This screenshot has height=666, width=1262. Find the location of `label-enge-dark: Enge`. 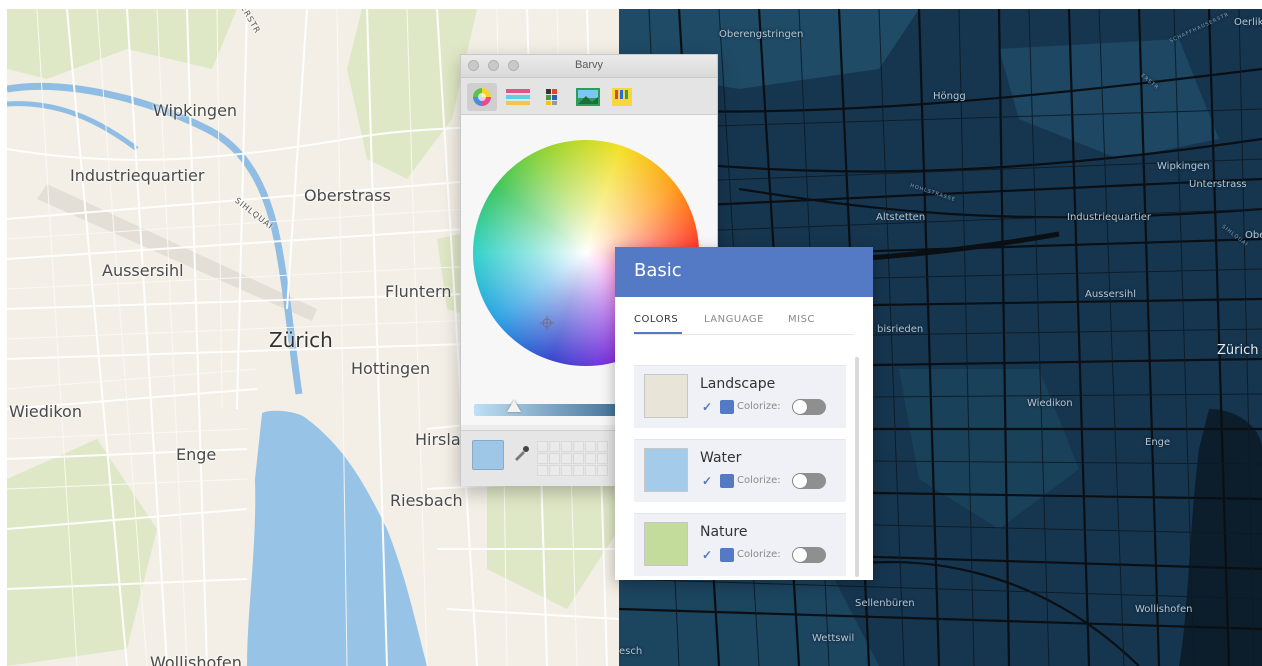

label-enge-dark: Enge is located at coordinates (1157, 442).